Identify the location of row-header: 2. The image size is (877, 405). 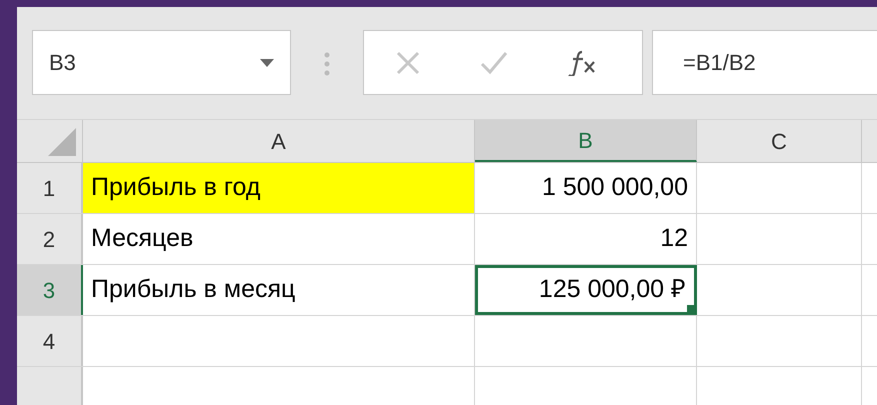
(50, 239).